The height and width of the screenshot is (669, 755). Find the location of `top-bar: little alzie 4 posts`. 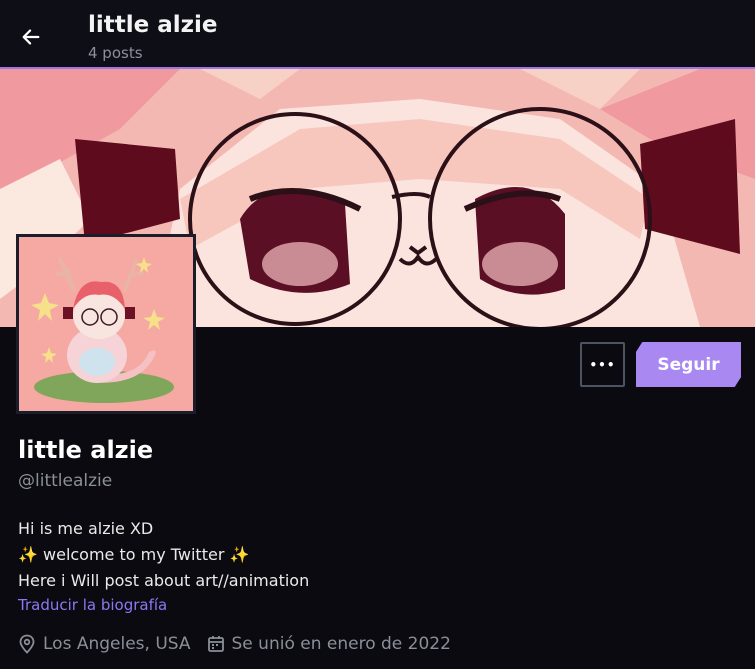

top-bar: little alzie 4 posts is located at coordinates (377, 34).